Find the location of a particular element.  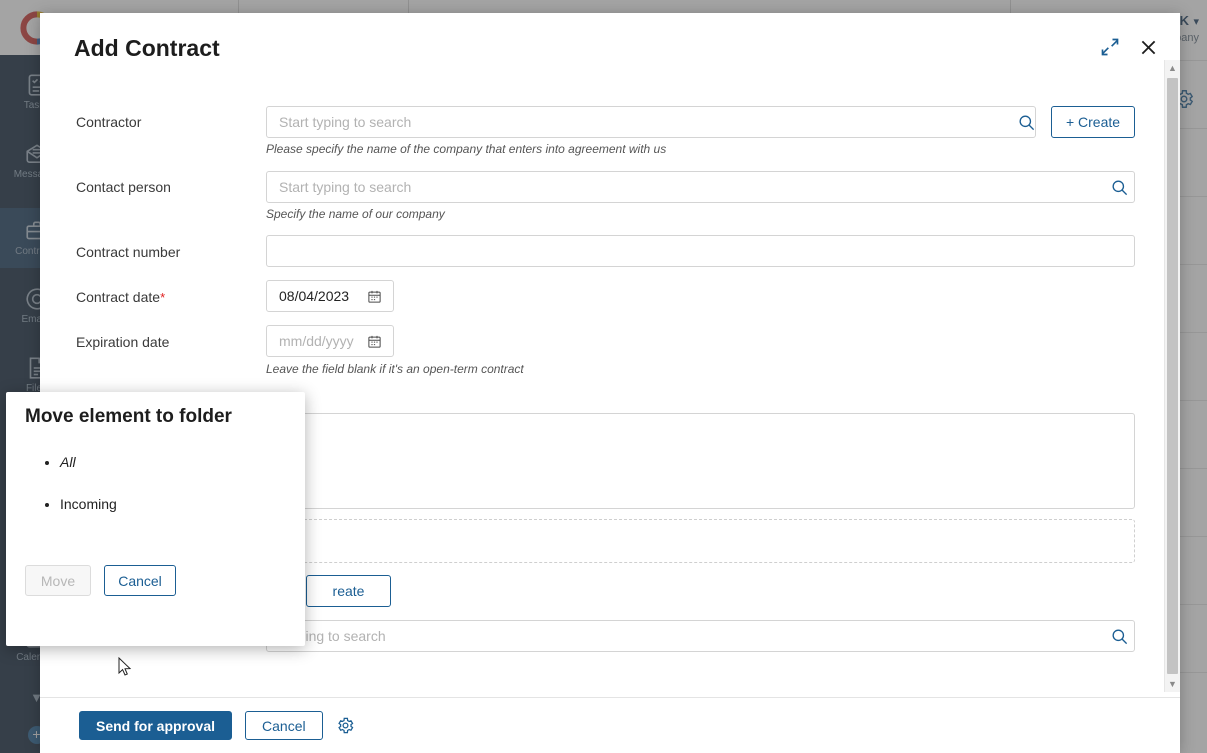

linked-search-input is located at coordinates (700, 636).